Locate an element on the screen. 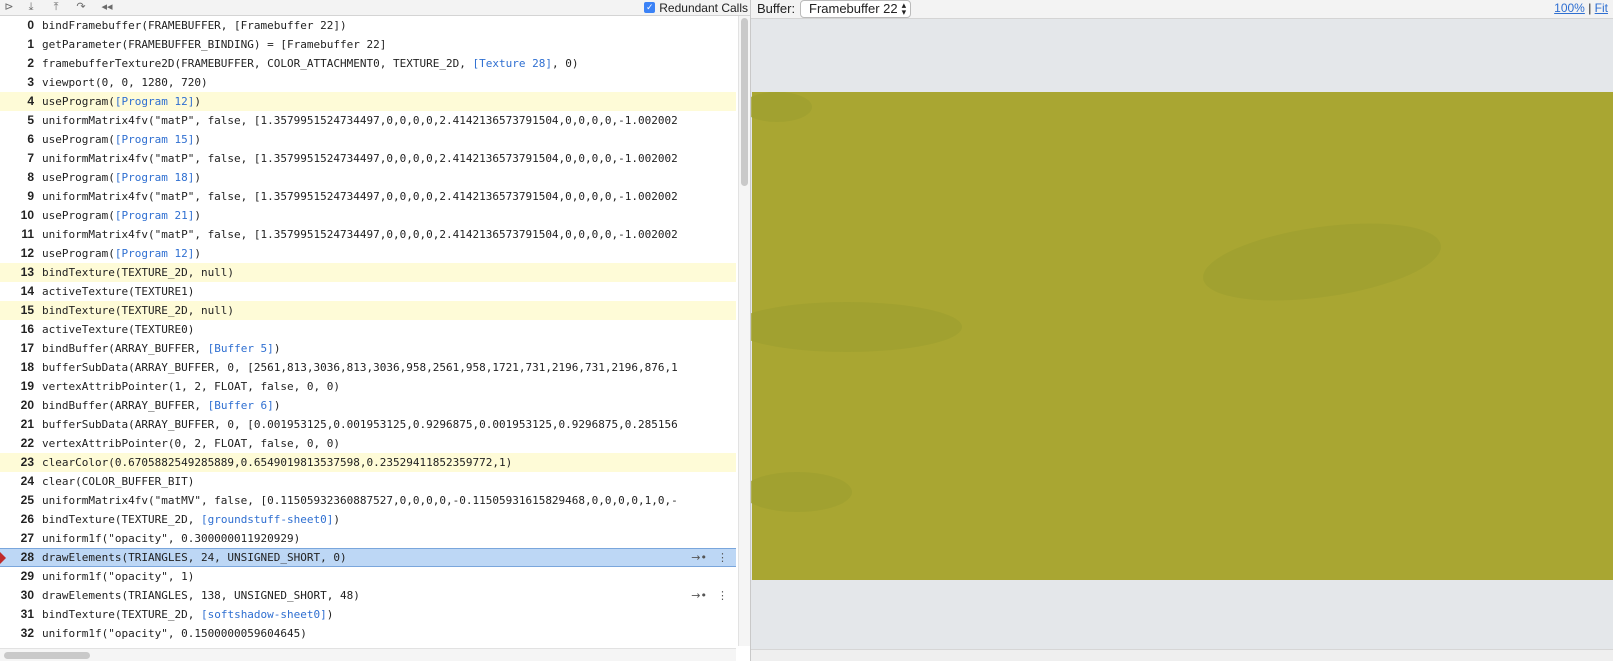  call-row: 3 viewport(0, 0, 1280, 720) is located at coordinates (368, 82).